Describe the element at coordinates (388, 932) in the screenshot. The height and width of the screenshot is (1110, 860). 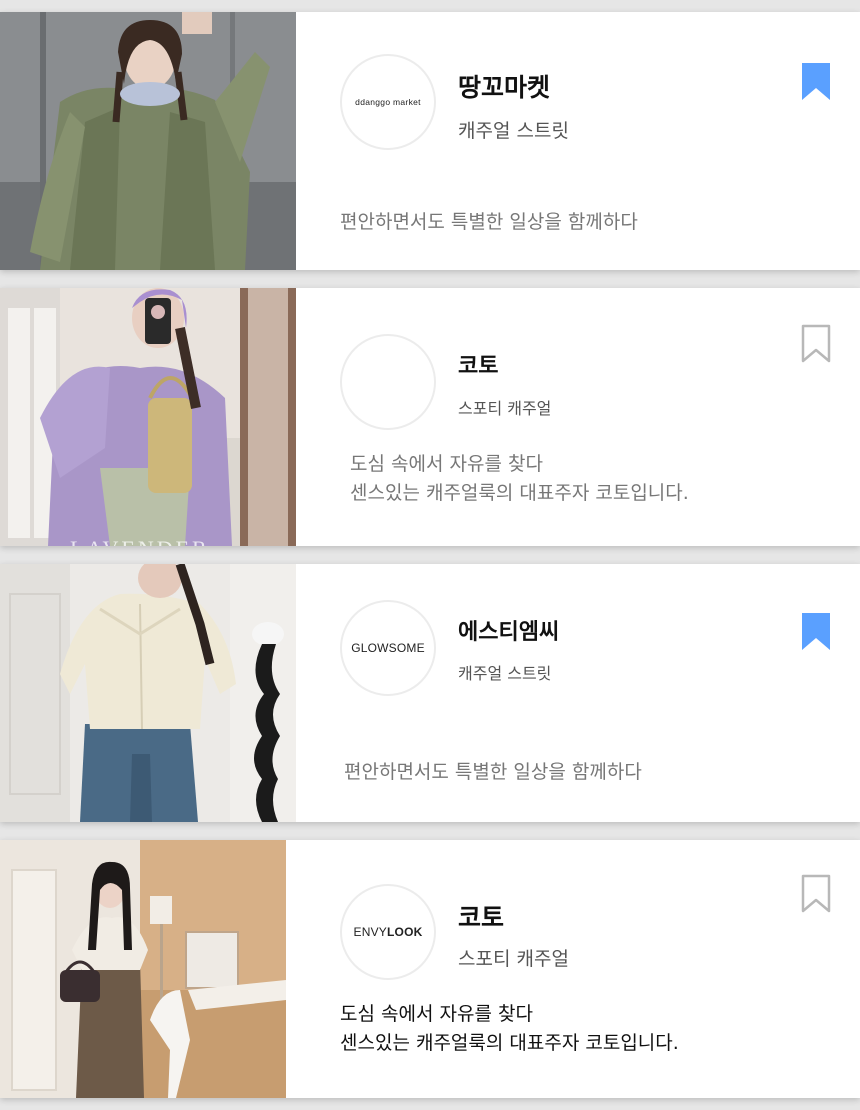
I see `shop-logo: ENVYLOOK` at that location.